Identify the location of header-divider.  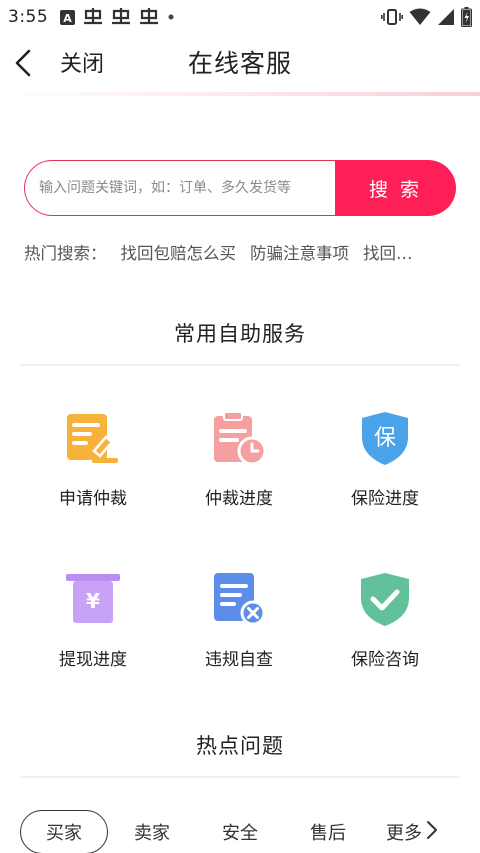
(240, 94).